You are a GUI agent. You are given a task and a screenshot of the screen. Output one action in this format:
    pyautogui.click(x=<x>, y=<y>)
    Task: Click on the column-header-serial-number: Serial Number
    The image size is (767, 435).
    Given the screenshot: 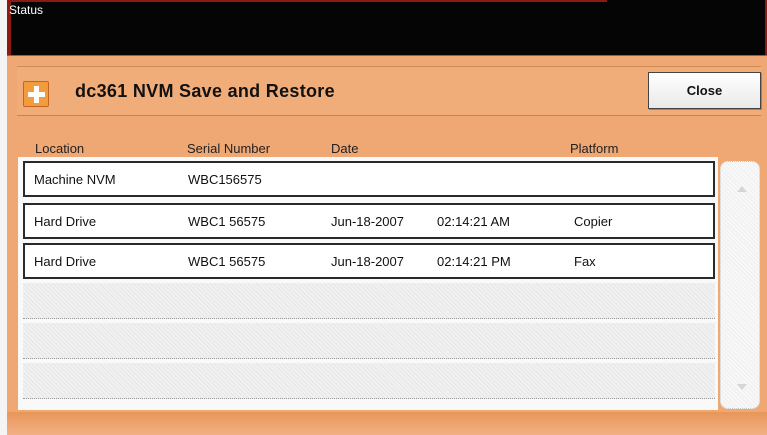 What is the action you would take?
    pyautogui.click(x=229, y=148)
    